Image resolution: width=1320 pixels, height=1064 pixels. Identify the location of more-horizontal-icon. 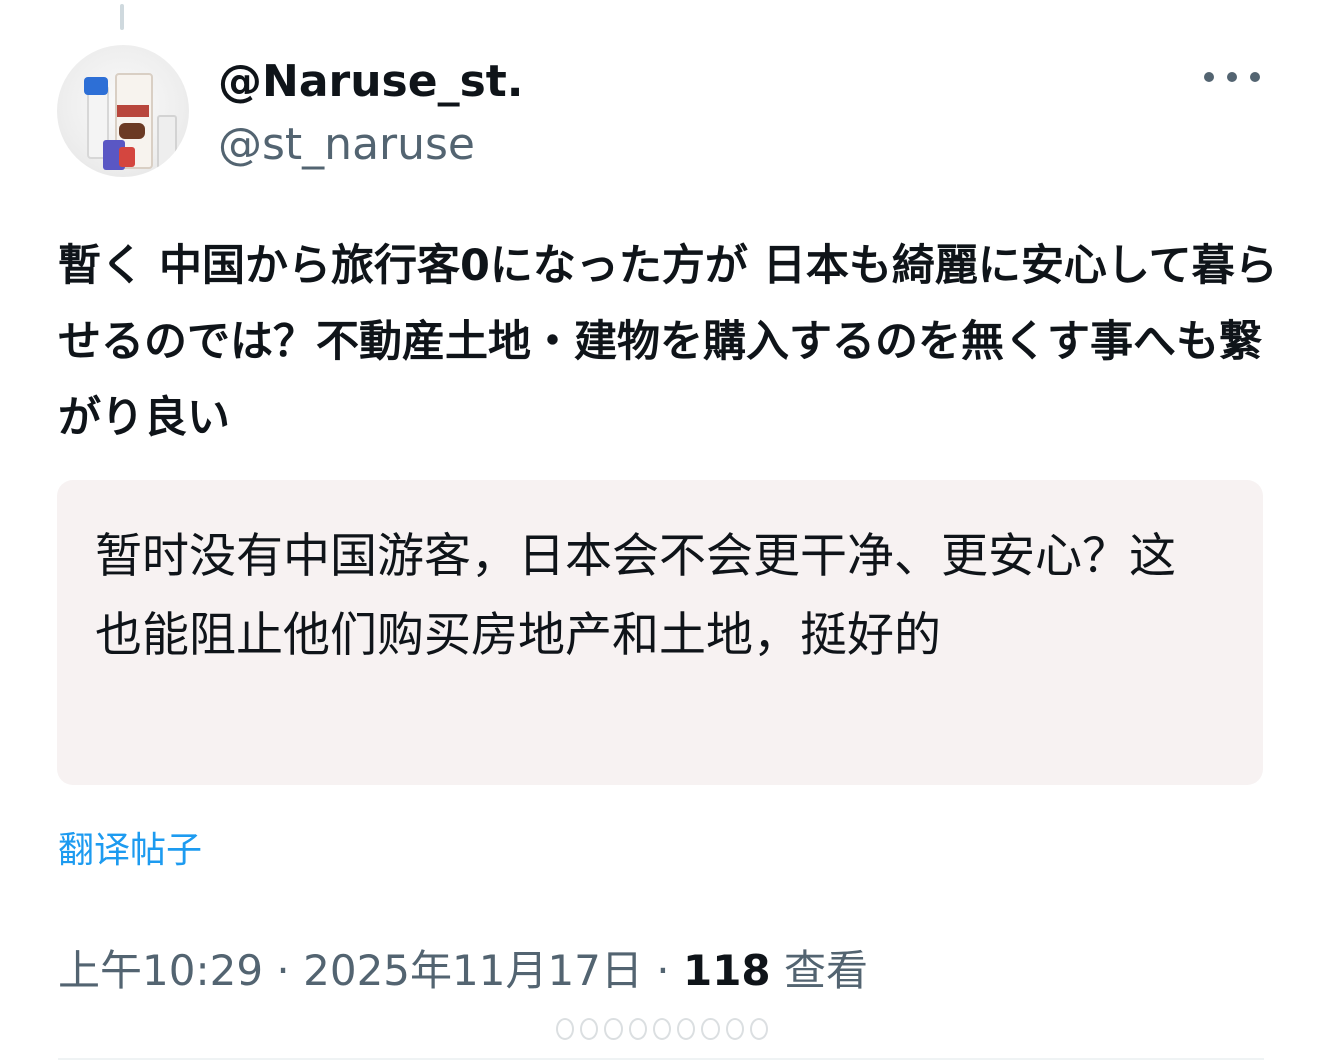
(1209, 77).